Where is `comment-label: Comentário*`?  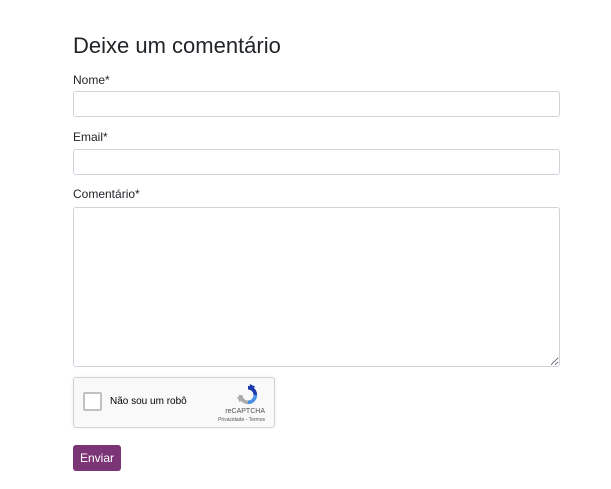 comment-label: Comentário* is located at coordinates (106, 194).